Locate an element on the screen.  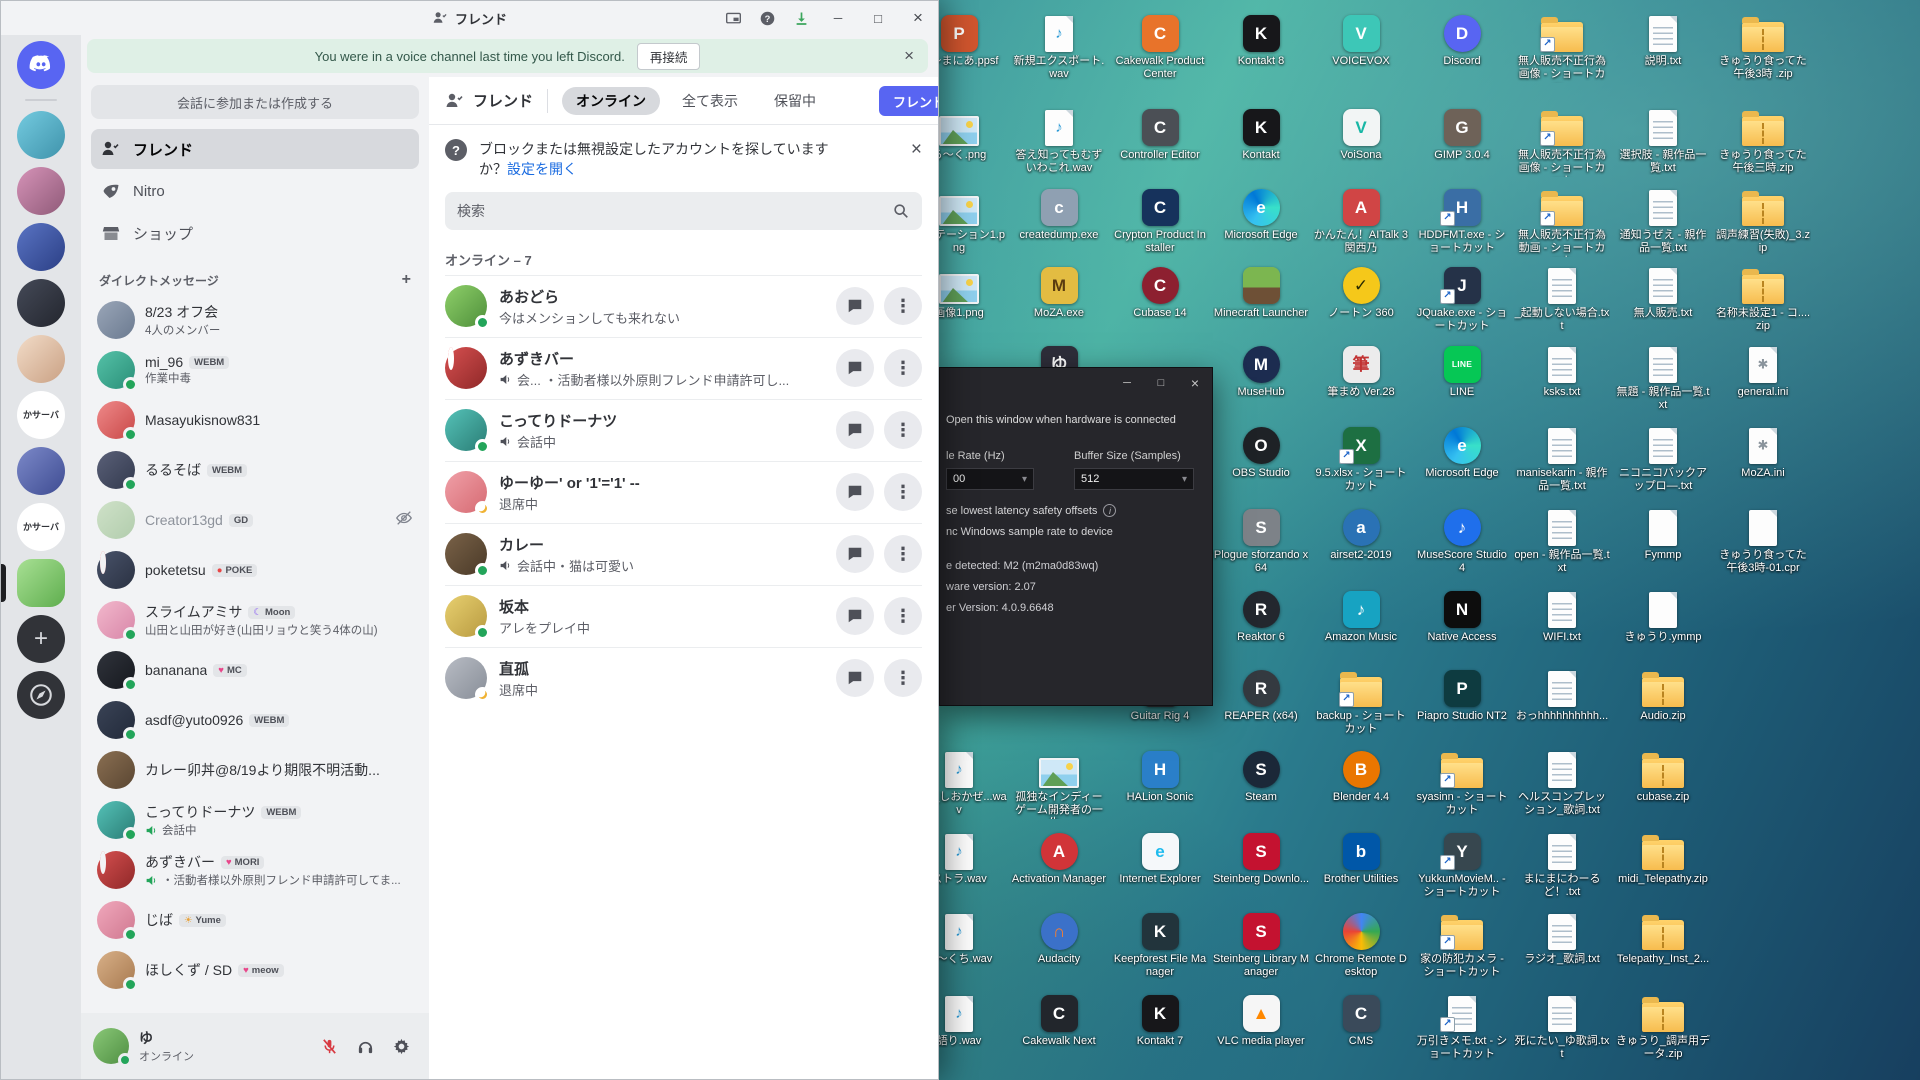
desktop-icon: ♪ Amazon Music is located at coordinates (1361, 616).